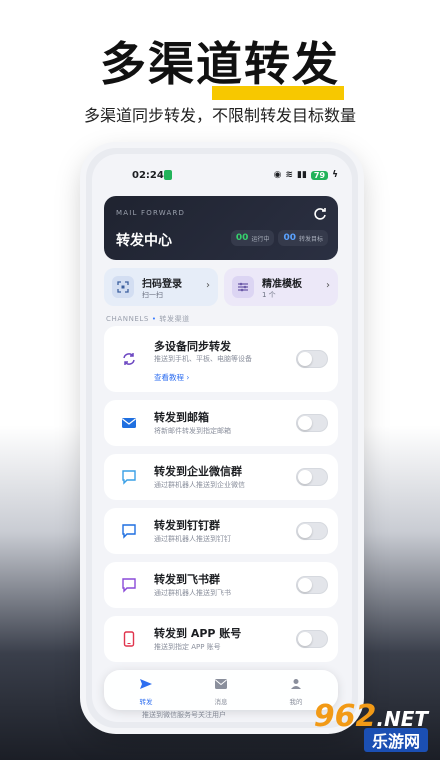 This screenshot has height=760, width=440. What do you see at coordinates (269, 295) in the screenshot?
I see `template-sub: 1 个` at bounding box center [269, 295].